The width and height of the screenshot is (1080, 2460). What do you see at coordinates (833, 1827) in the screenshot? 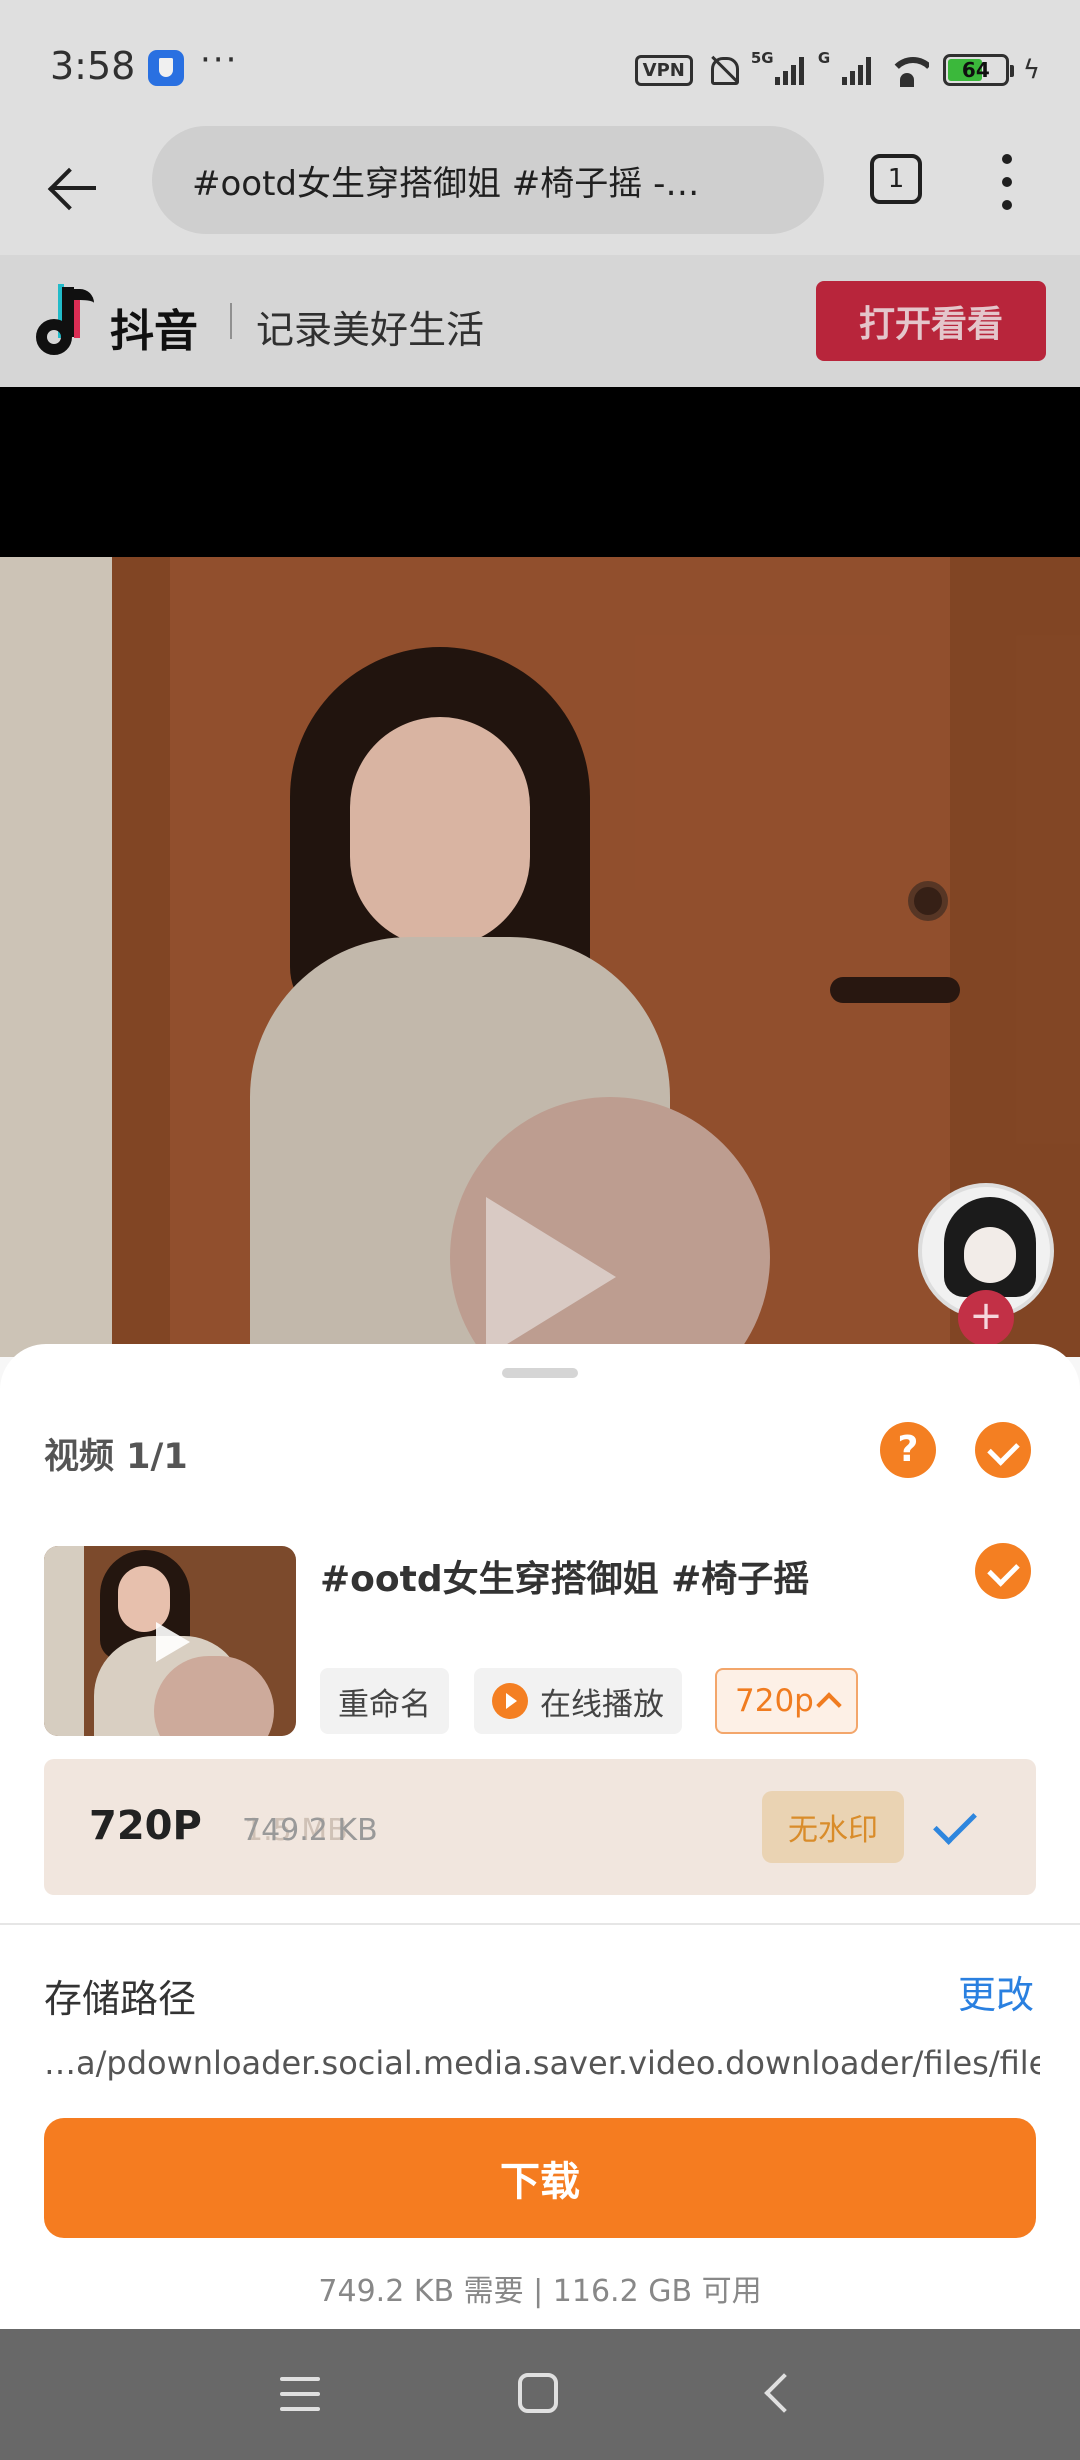
I see `no-watermark-badge: 无水印` at bounding box center [833, 1827].